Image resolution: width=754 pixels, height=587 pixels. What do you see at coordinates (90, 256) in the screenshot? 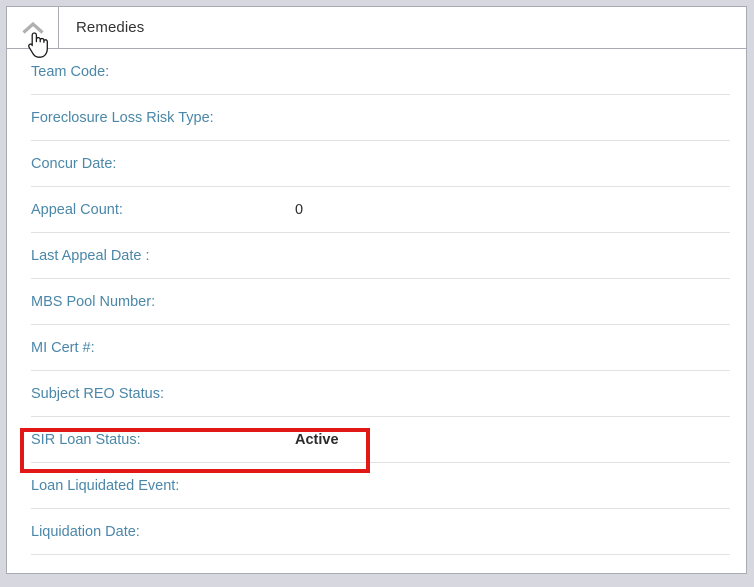
I see `field-label: Last Appeal Date :` at bounding box center [90, 256].